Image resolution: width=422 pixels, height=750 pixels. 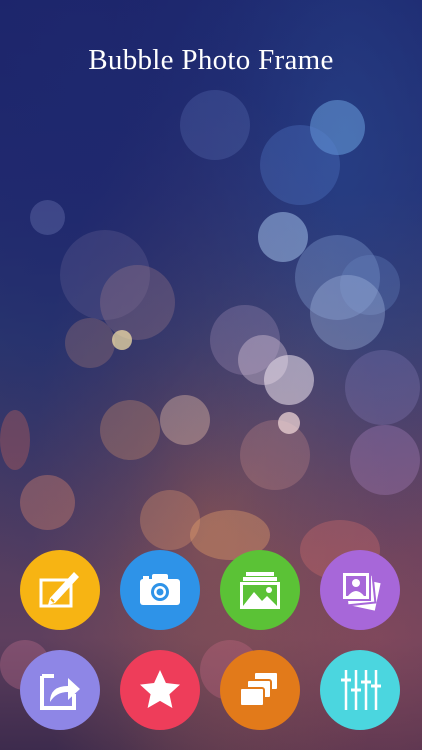 I want to click on rate-button, so click(x=160, y=690).